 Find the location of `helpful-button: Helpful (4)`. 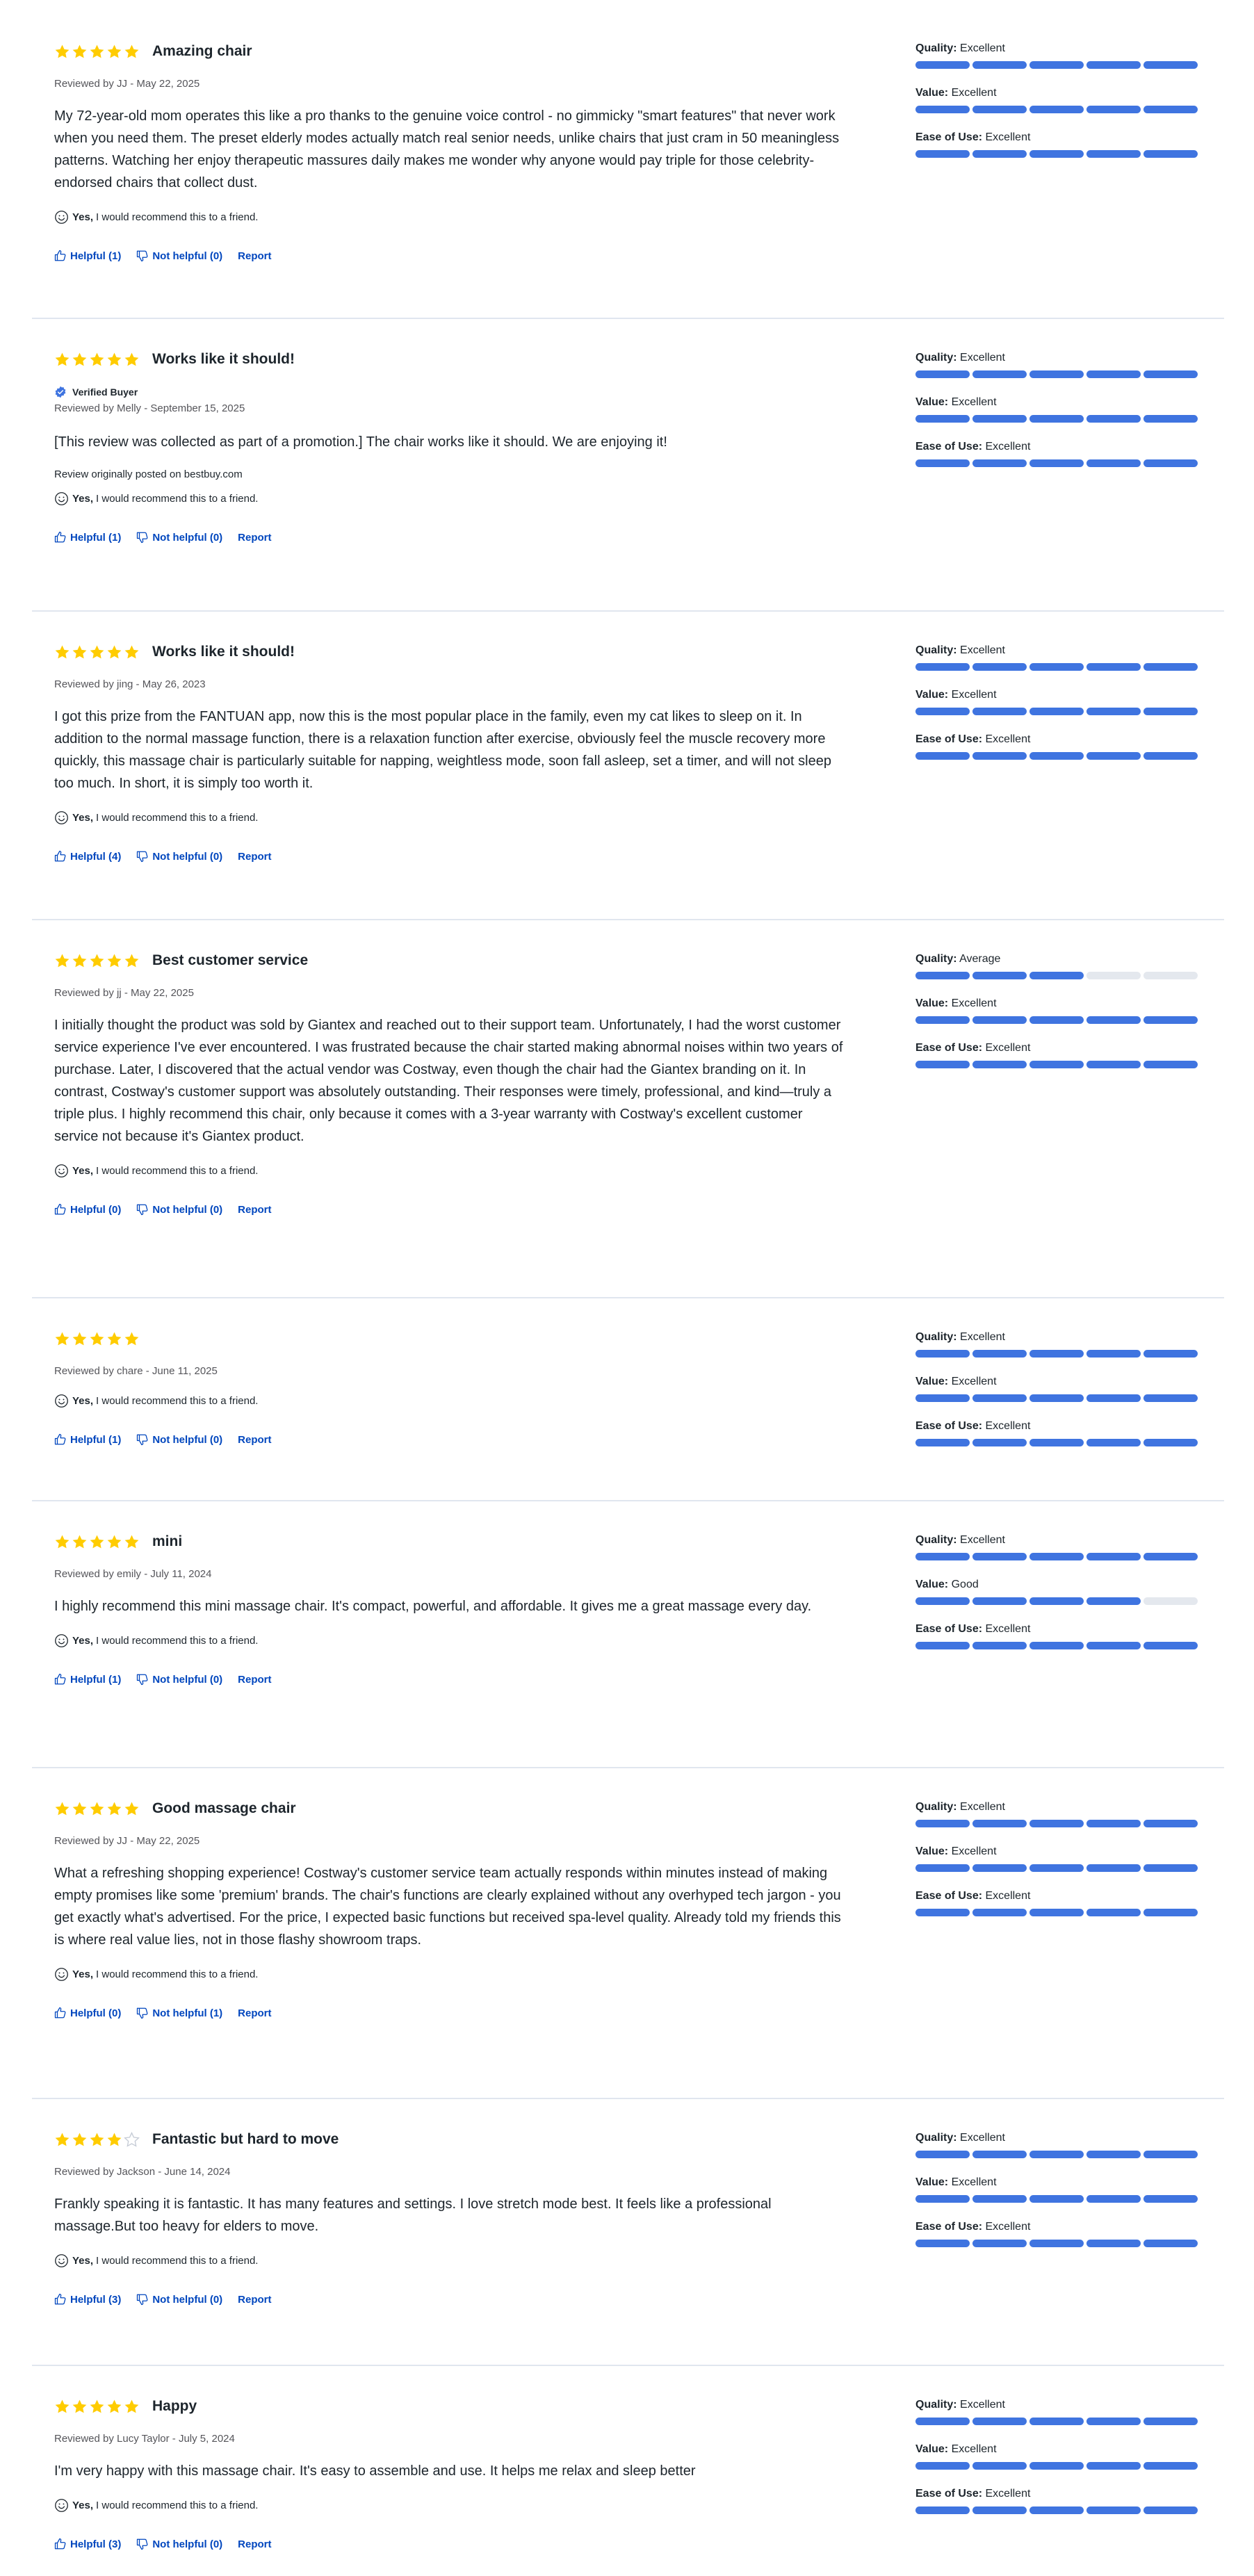

helpful-button: Helpful (4) is located at coordinates (87, 856).